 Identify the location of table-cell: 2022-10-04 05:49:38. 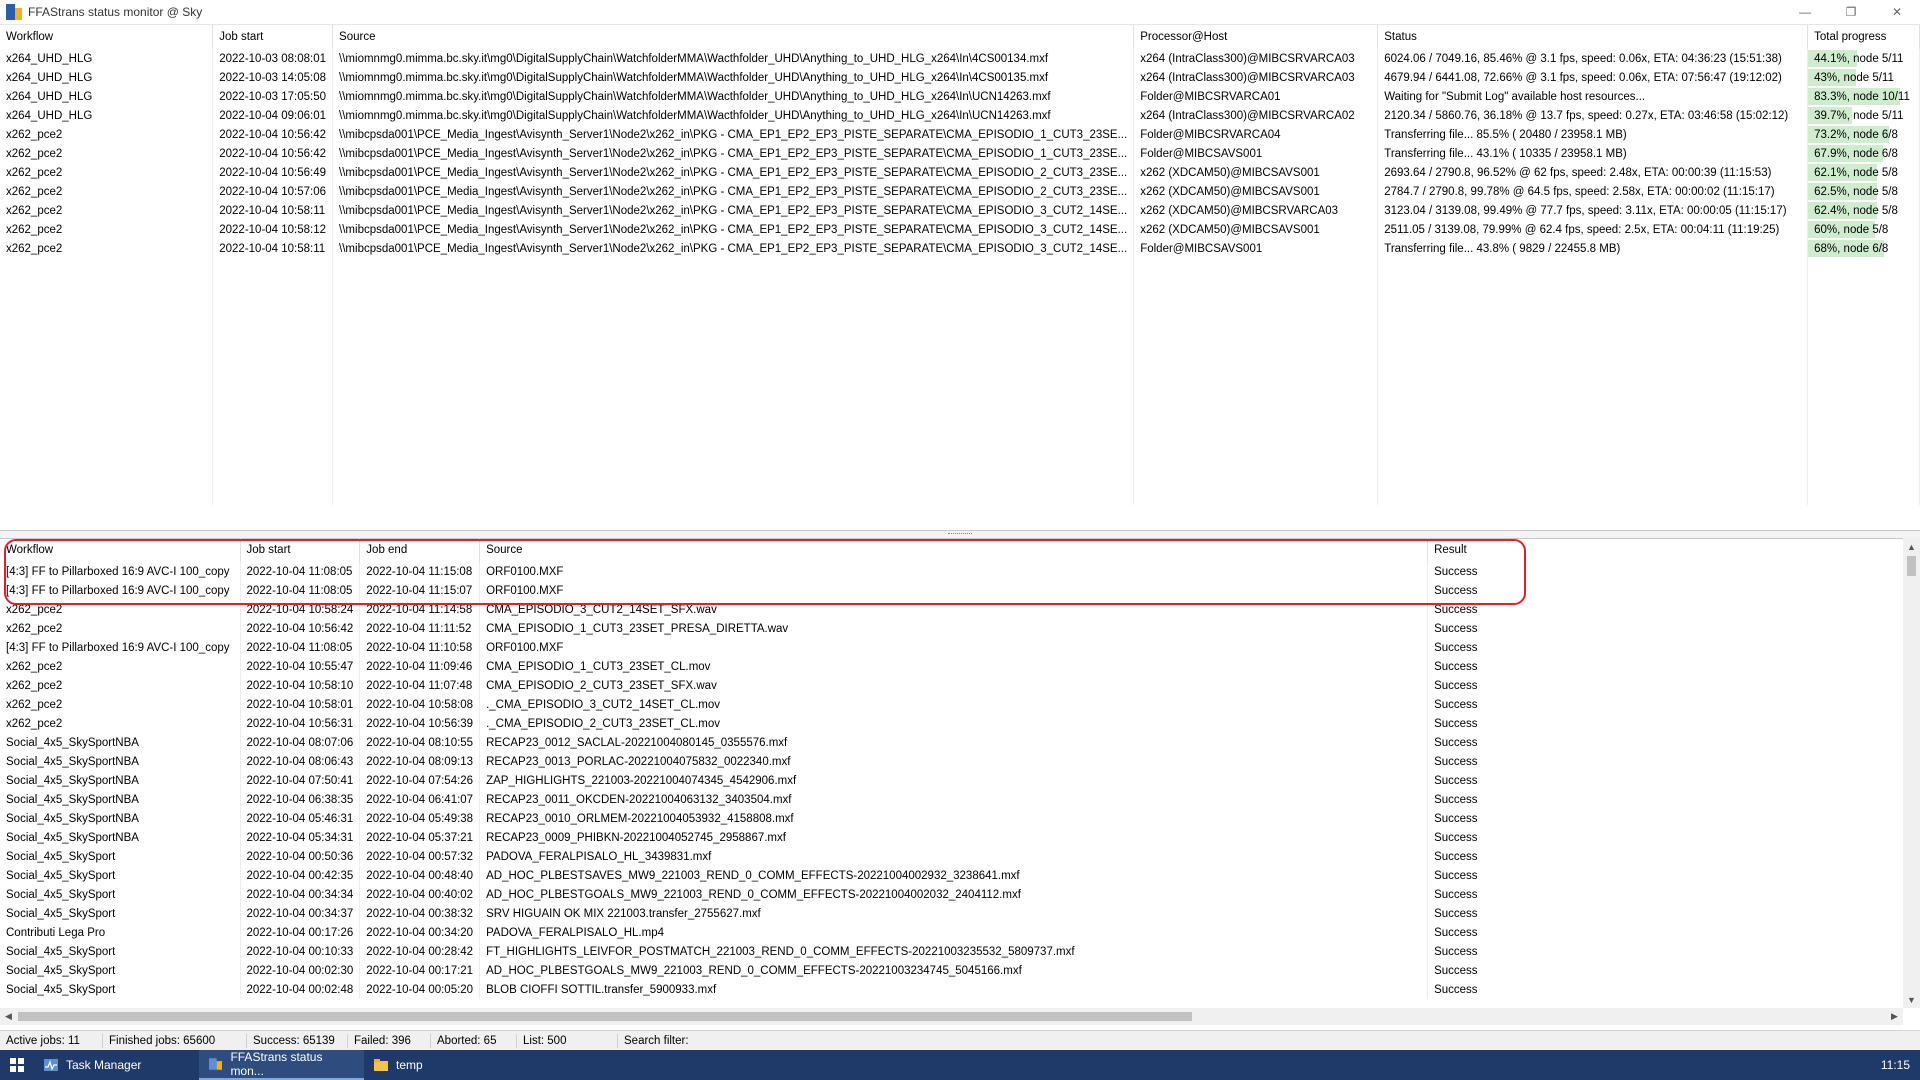
(420, 818).